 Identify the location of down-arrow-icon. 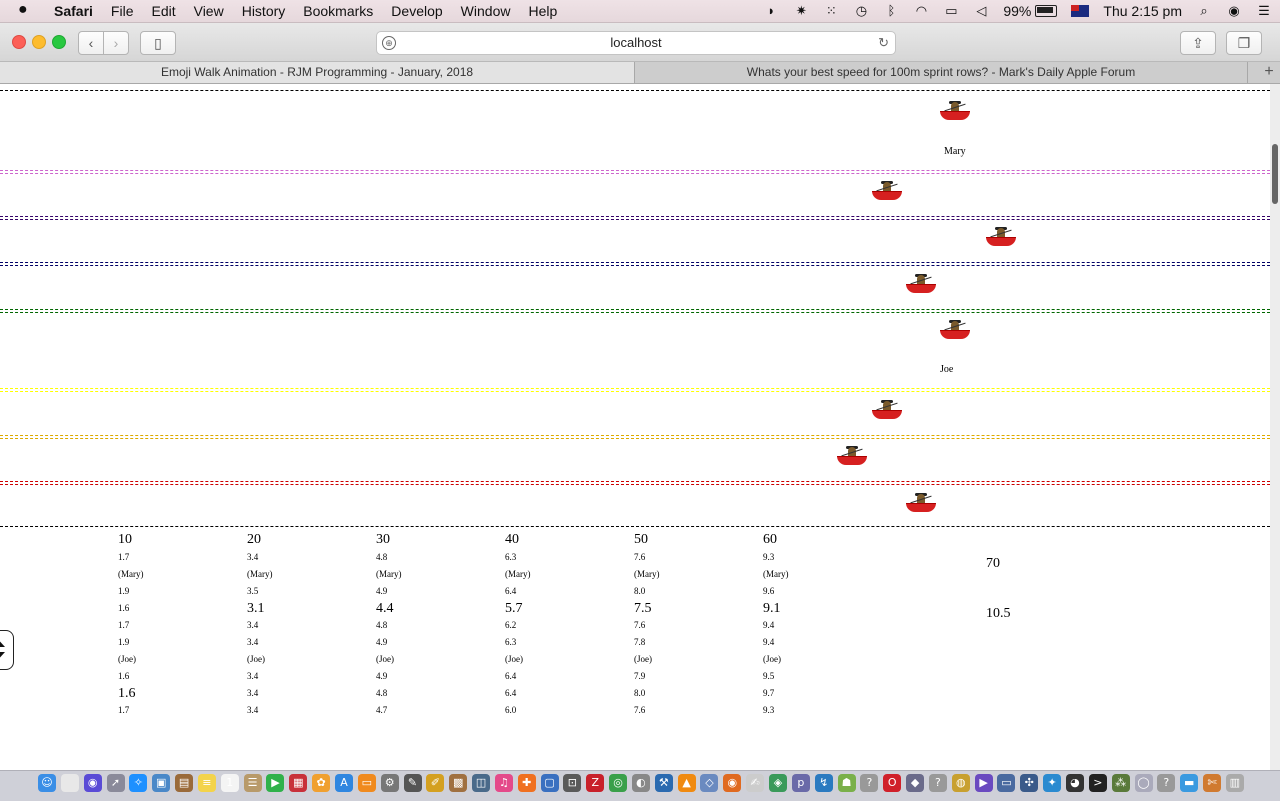
(2, 657).